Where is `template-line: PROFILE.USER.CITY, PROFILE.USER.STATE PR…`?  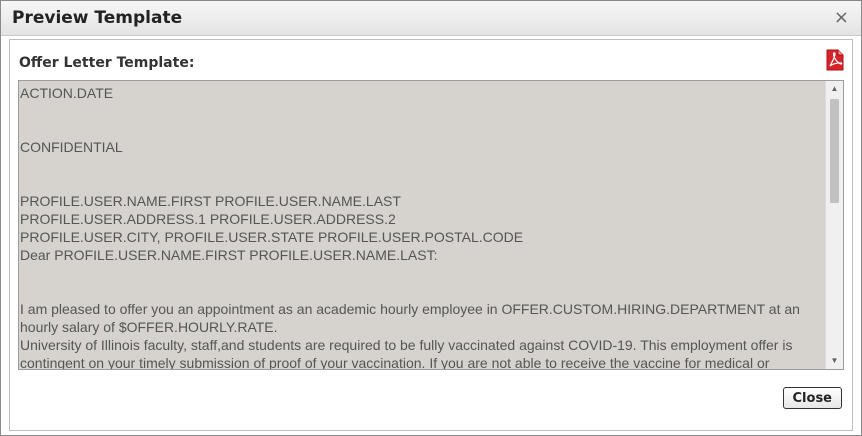 template-line: PROFILE.USER.CITY, PROFILE.USER.STATE PR… is located at coordinates (272, 237).